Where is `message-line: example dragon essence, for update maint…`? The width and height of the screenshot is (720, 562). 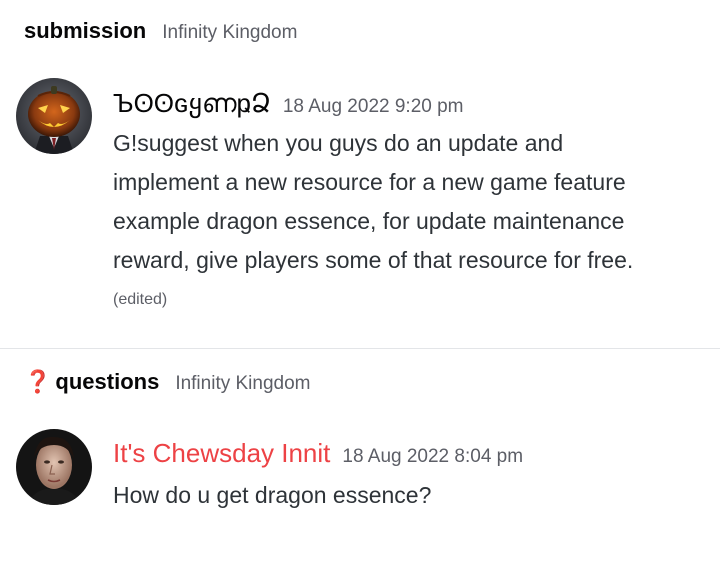 message-line: example dragon essence, for update maint… is located at coordinates (369, 221).